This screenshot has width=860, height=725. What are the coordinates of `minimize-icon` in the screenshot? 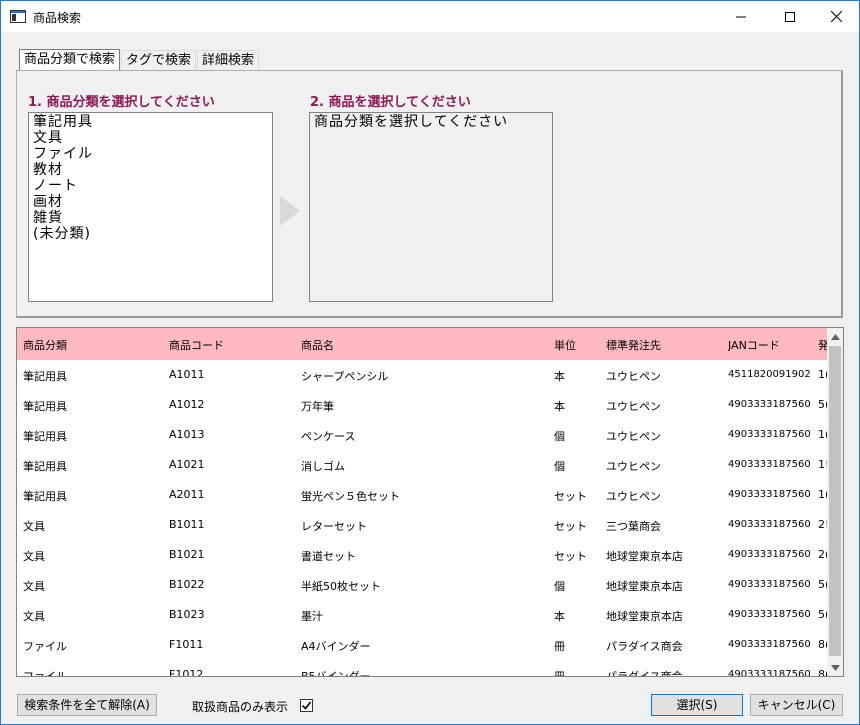 It's located at (741, 16).